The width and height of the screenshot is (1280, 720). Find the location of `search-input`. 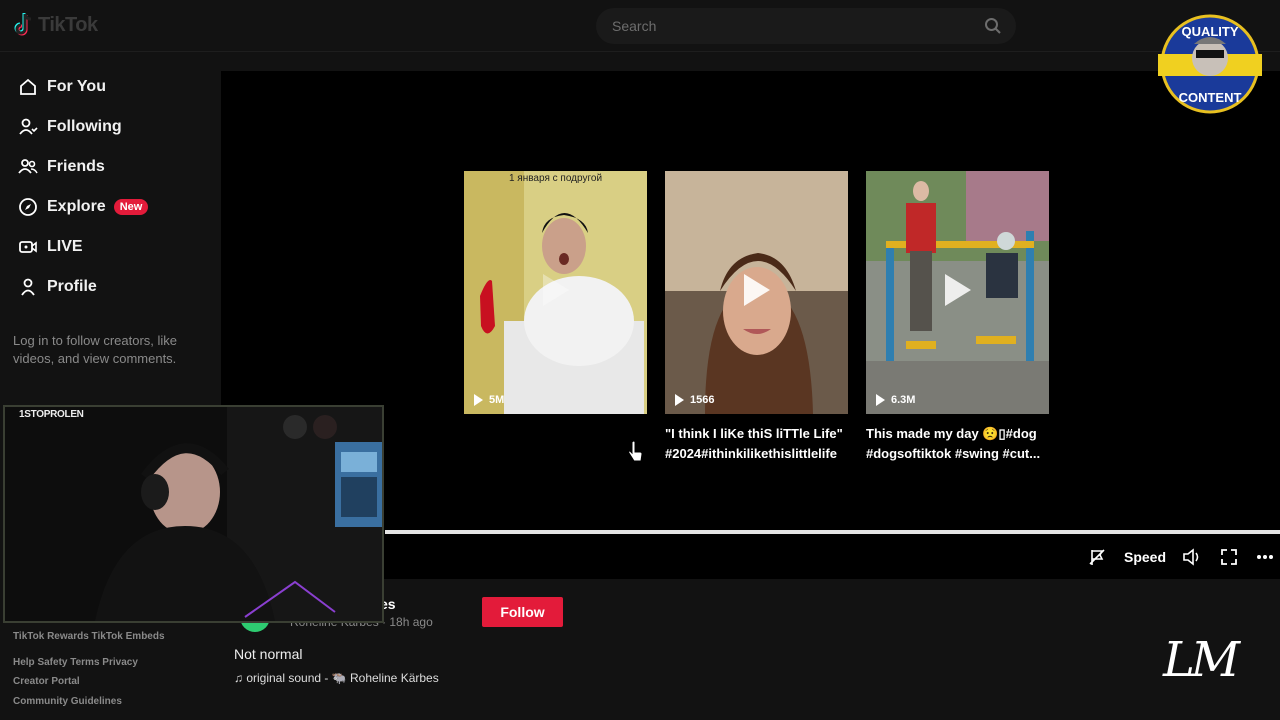

search-input is located at coordinates (792, 26).